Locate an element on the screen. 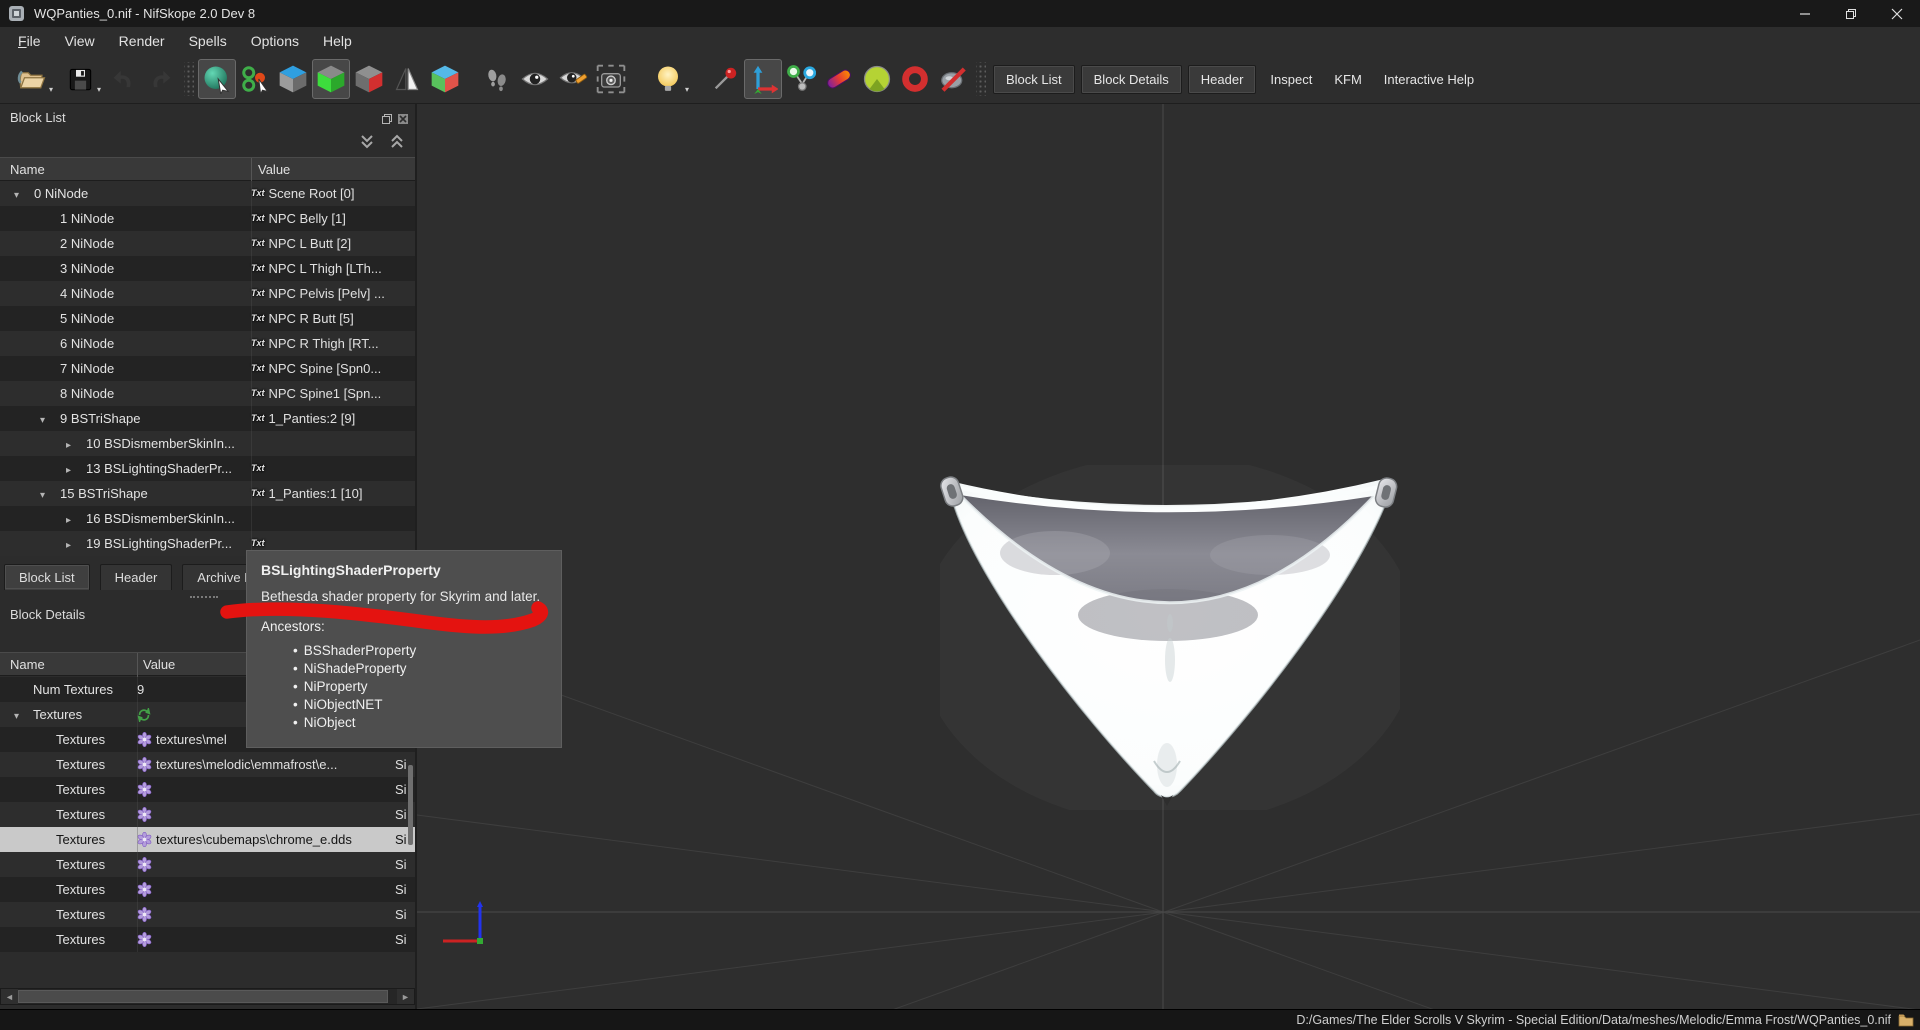  menu-item-help: Help is located at coordinates (337, 41).